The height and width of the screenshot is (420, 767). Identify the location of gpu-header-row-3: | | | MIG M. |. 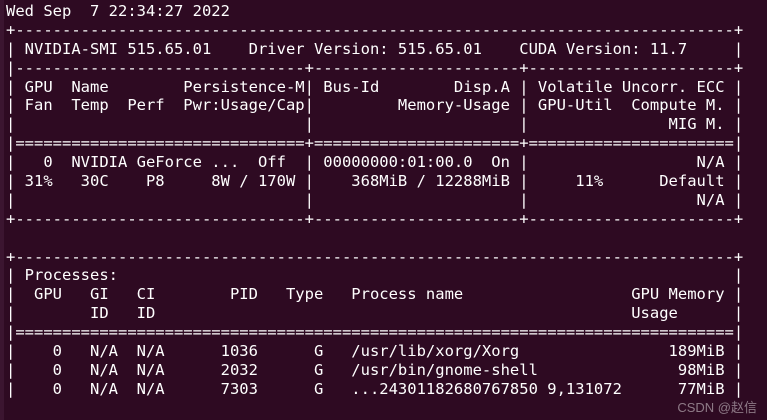
(375, 124).